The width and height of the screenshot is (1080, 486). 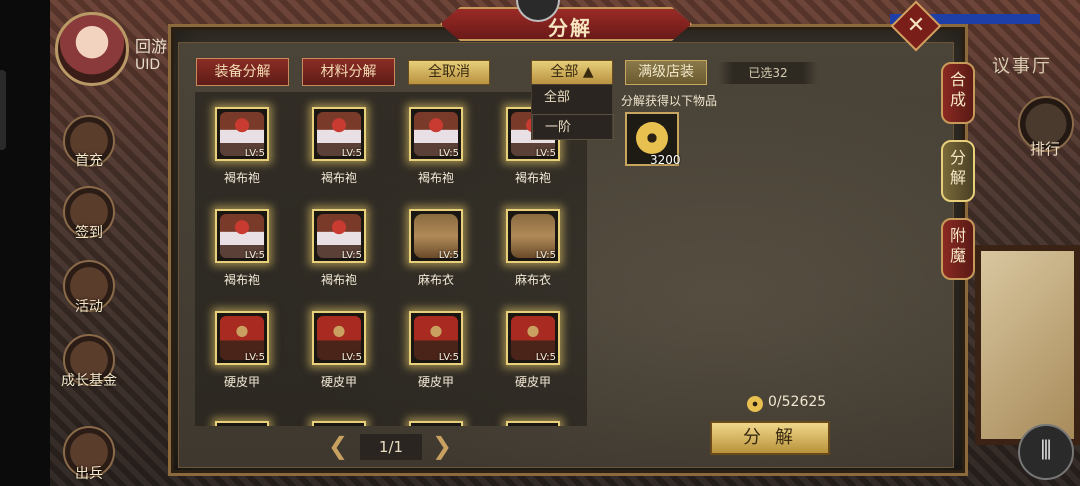 What do you see at coordinates (669, 101) in the screenshot?
I see `reward-title: 分解获得以下物品` at bounding box center [669, 101].